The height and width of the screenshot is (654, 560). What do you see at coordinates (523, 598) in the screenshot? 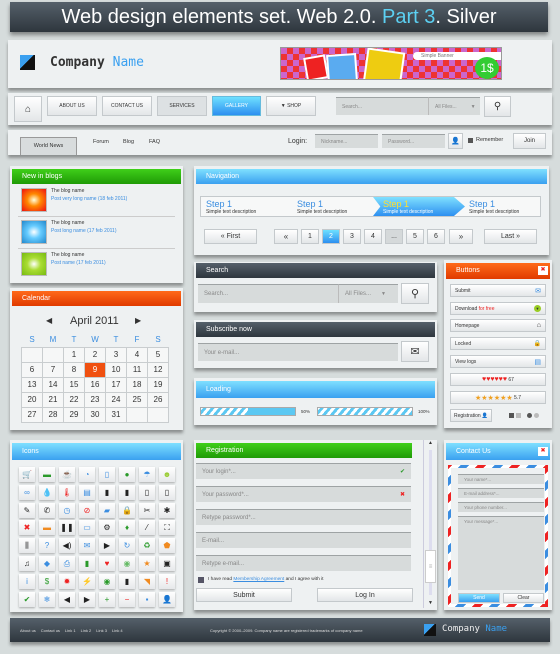
I see `contact-clear-button: Clear` at bounding box center [523, 598].